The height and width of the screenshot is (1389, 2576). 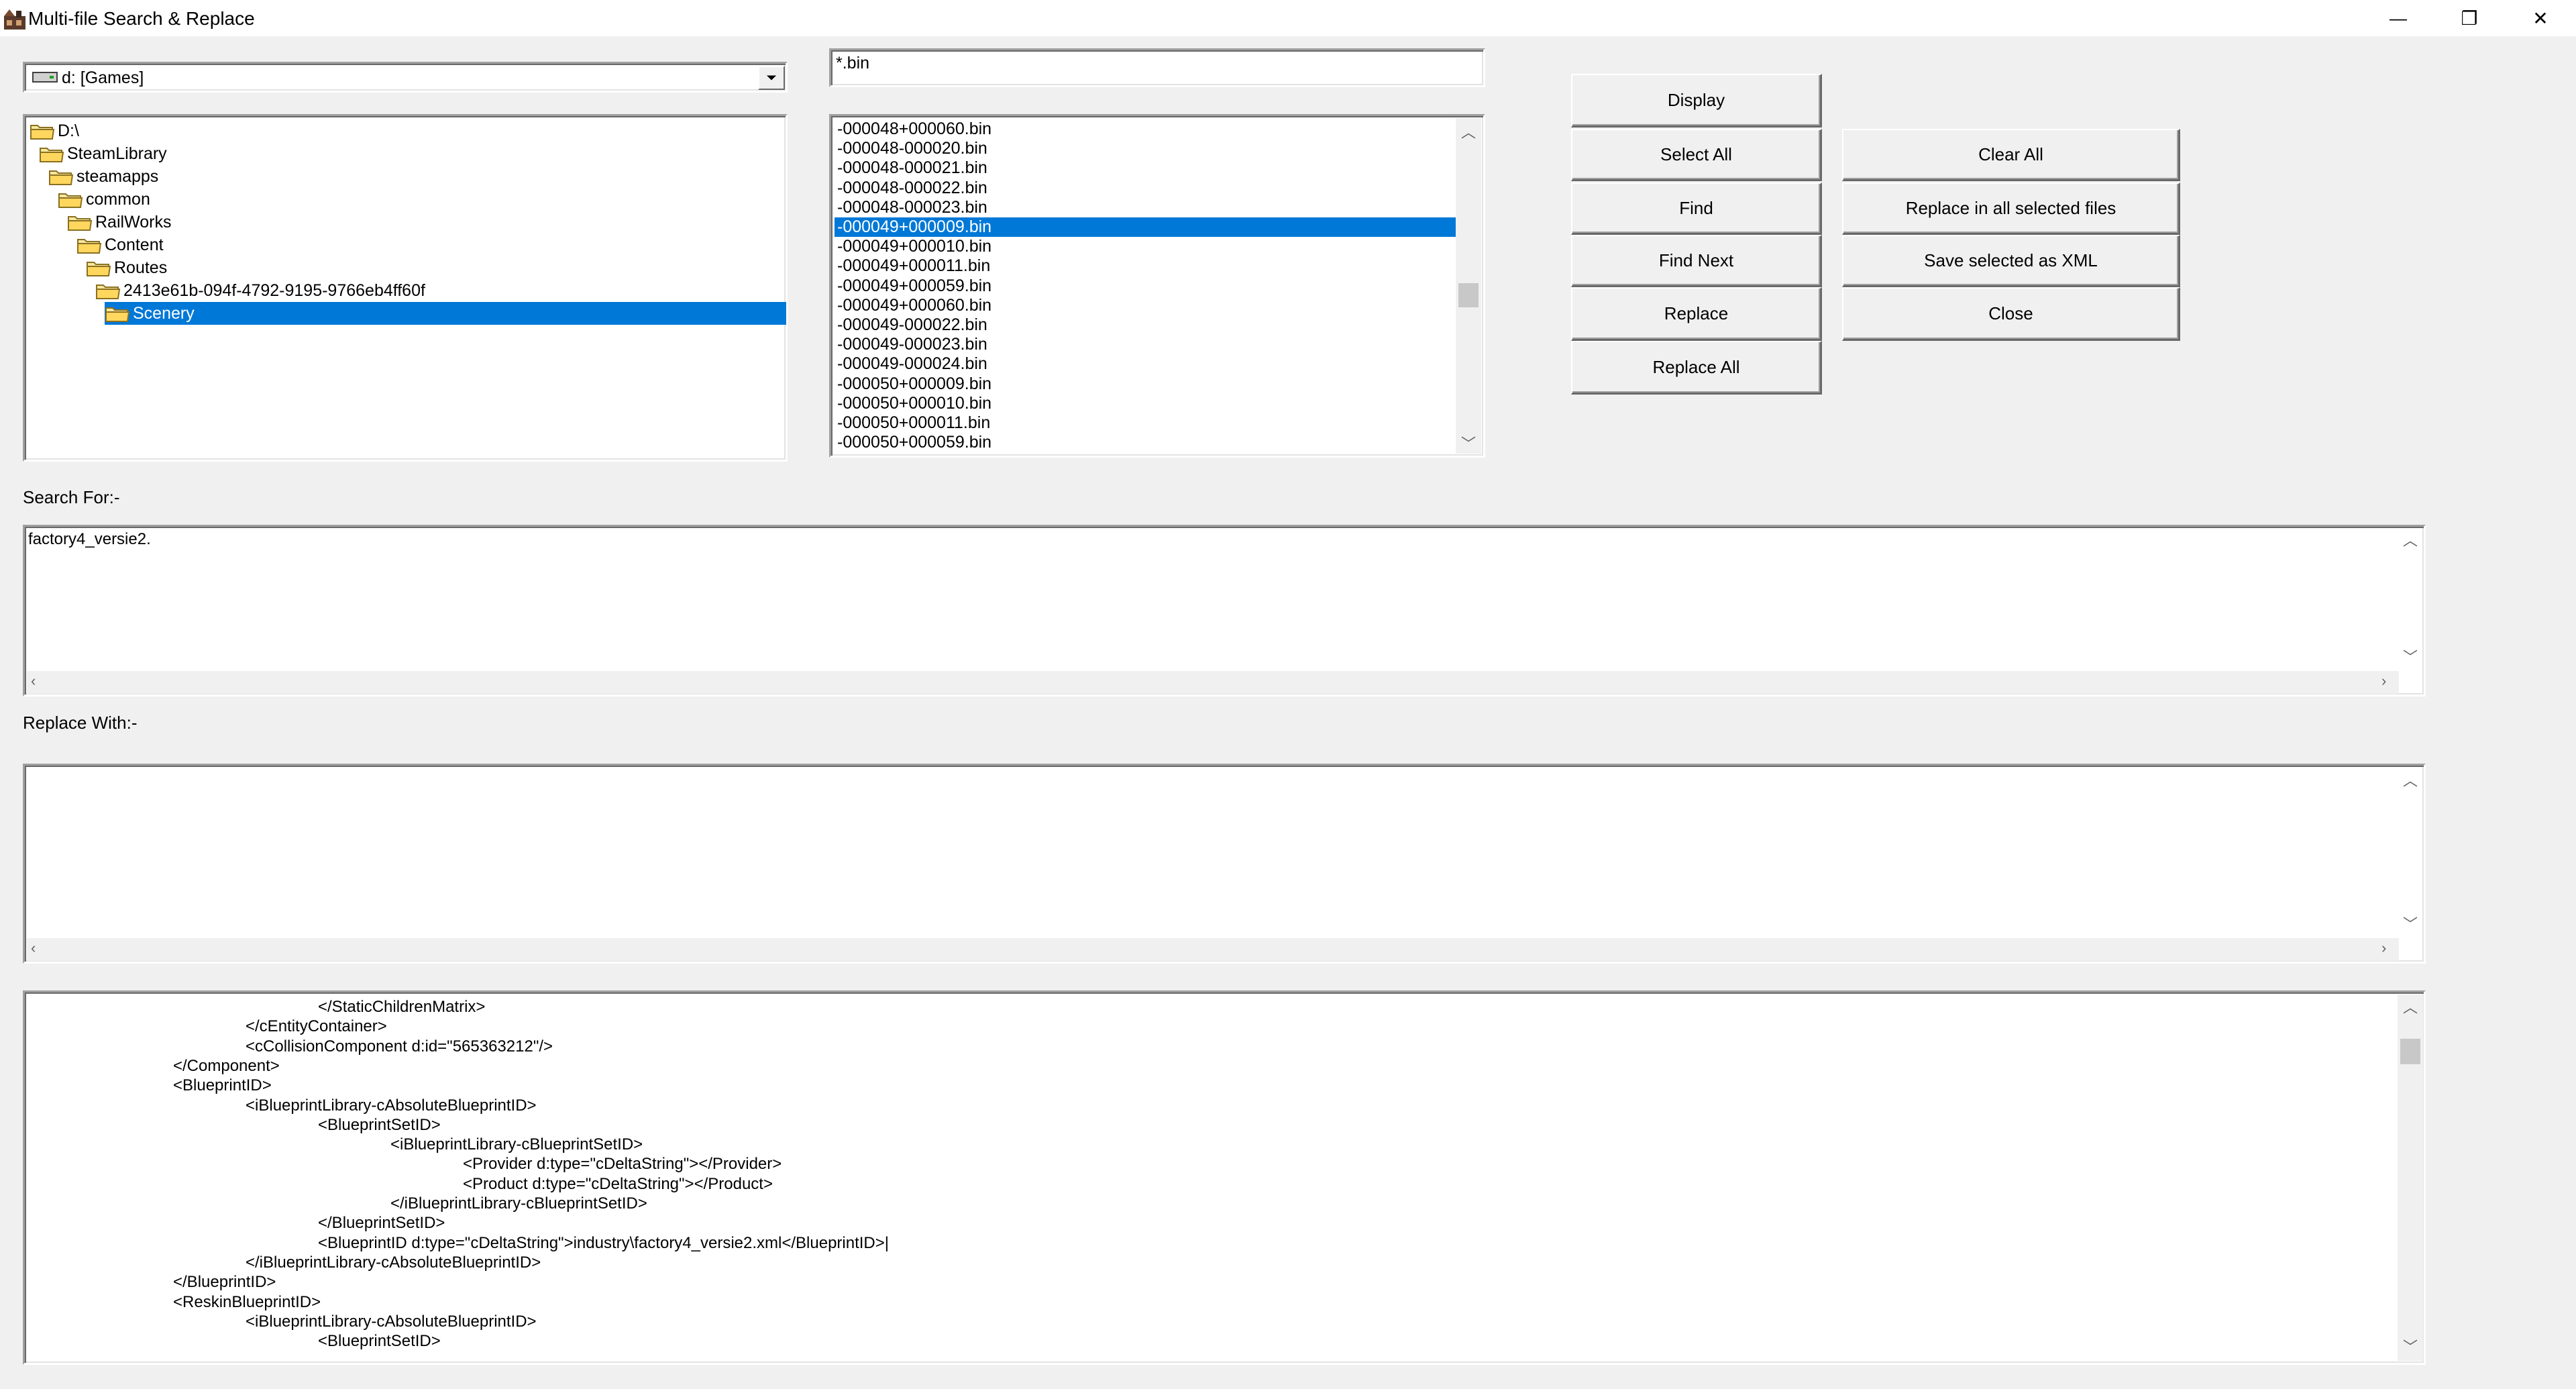 I want to click on folder-tree-item: RailWorks, so click(x=119, y=223).